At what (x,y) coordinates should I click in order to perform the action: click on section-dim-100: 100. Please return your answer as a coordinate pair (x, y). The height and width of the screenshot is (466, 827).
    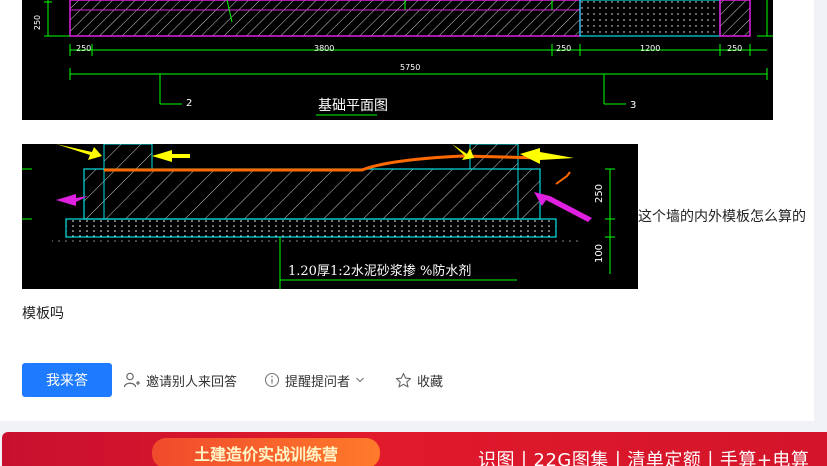
    Looking at the image, I should click on (600, 253).